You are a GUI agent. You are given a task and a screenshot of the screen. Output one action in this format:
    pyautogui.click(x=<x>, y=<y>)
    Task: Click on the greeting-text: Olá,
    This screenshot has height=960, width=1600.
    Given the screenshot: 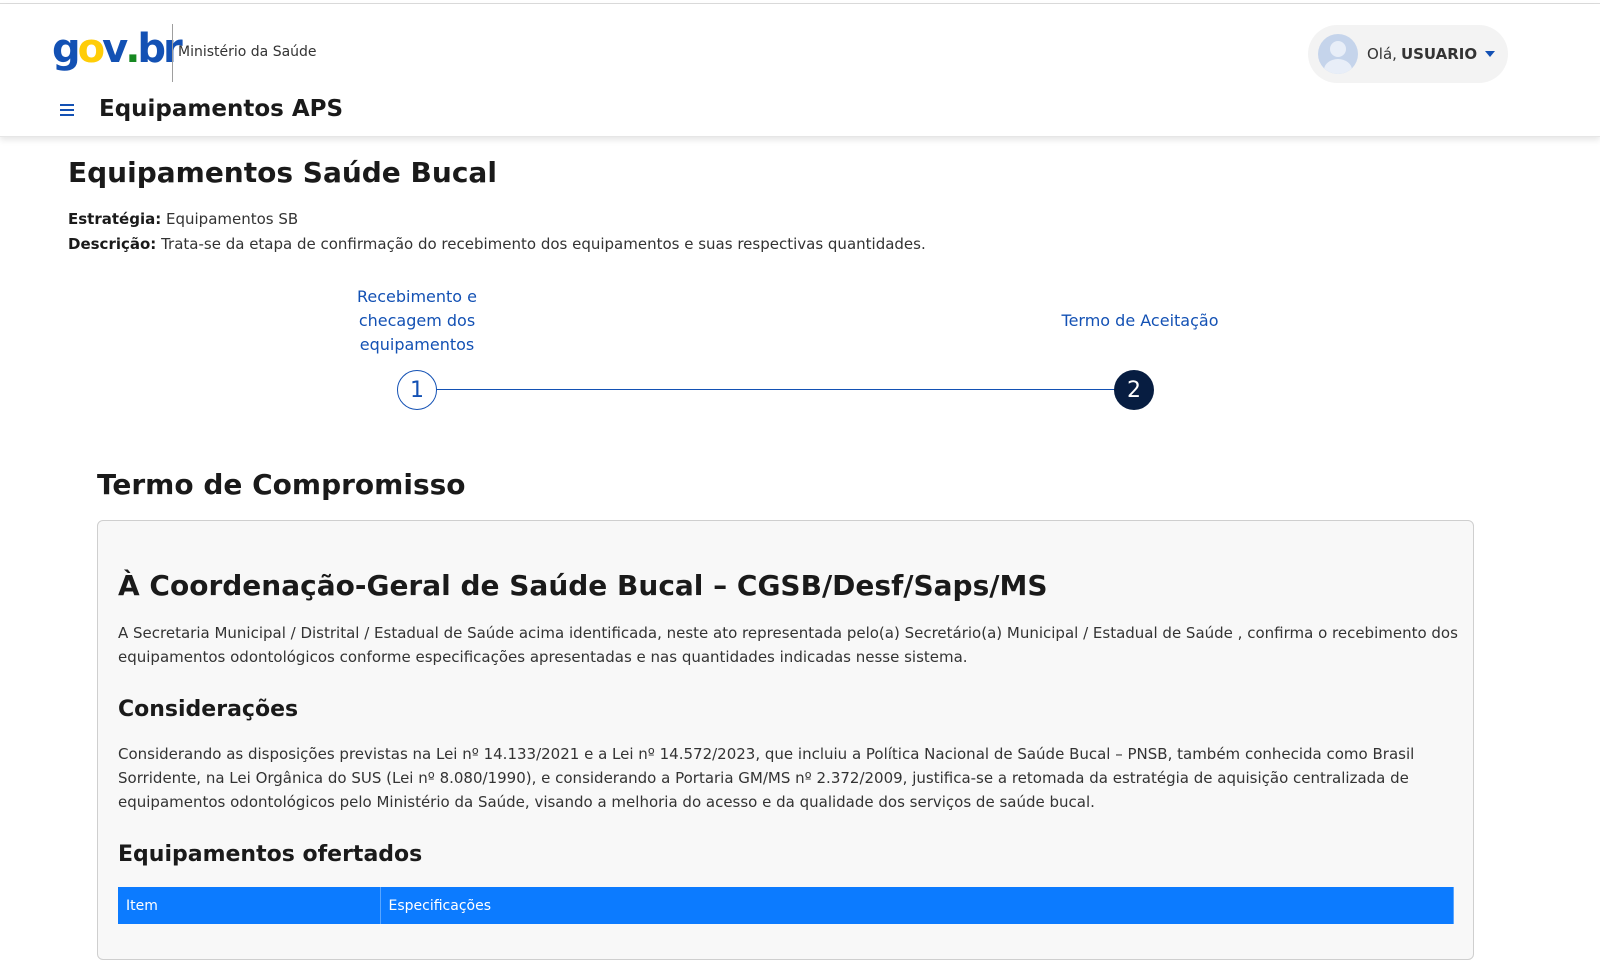 What is the action you would take?
    pyautogui.click(x=1382, y=54)
    